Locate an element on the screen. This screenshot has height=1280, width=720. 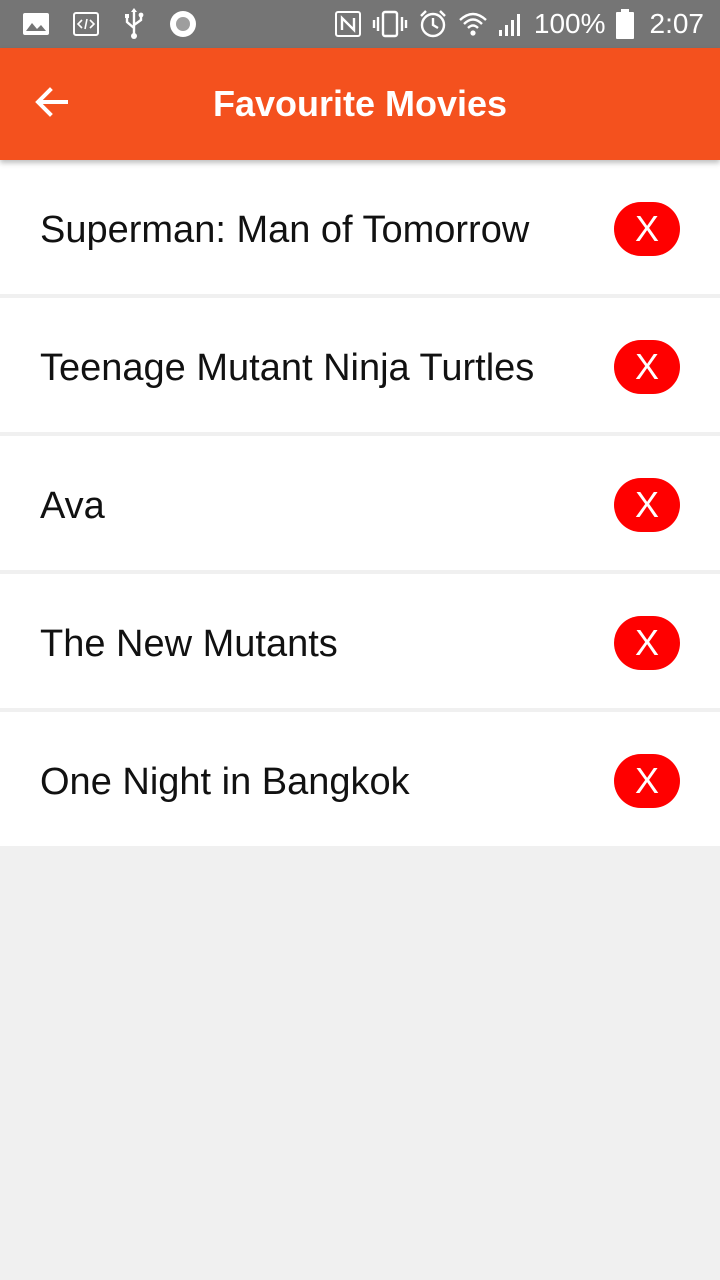
page-title: Favourite Movies is located at coordinates (360, 103).